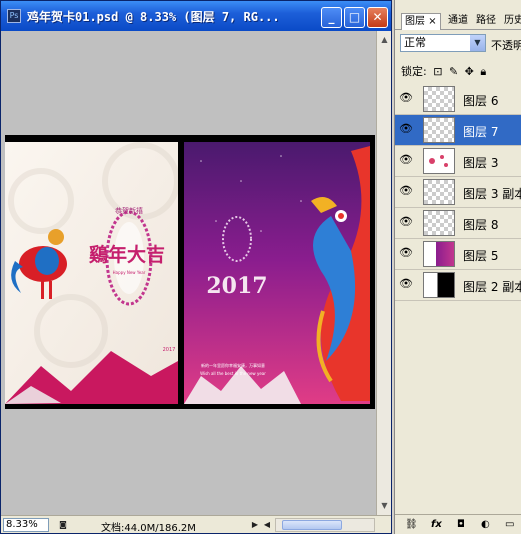 This screenshot has height=534, width=521. I want to click on panel-footer: ⛓︎ fx ◘ ◐ ▭, so click(458, 524).